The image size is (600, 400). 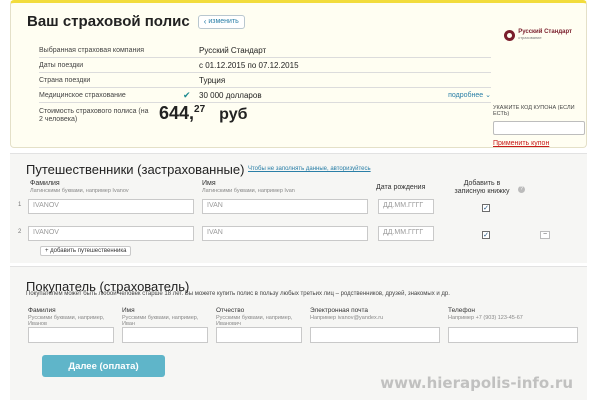 I want to click on medical-more-label: подробнее, so click(x=466, y=95).